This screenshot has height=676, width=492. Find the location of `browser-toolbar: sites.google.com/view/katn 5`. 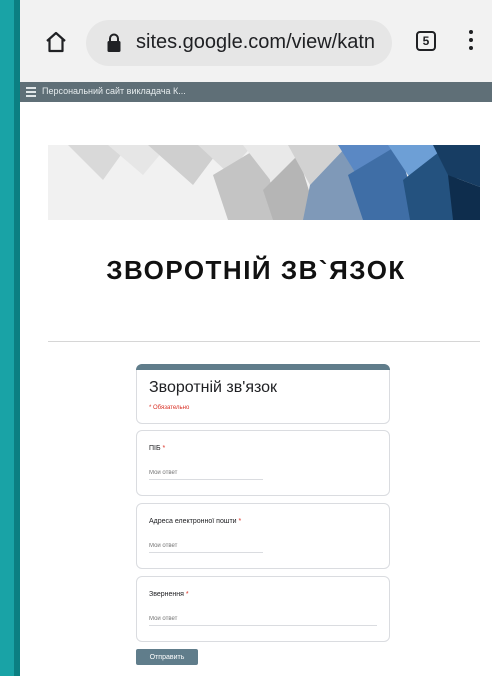

browser-toolbar: sites.google.com/view/katn 5 is located at coordinates (256, 41).